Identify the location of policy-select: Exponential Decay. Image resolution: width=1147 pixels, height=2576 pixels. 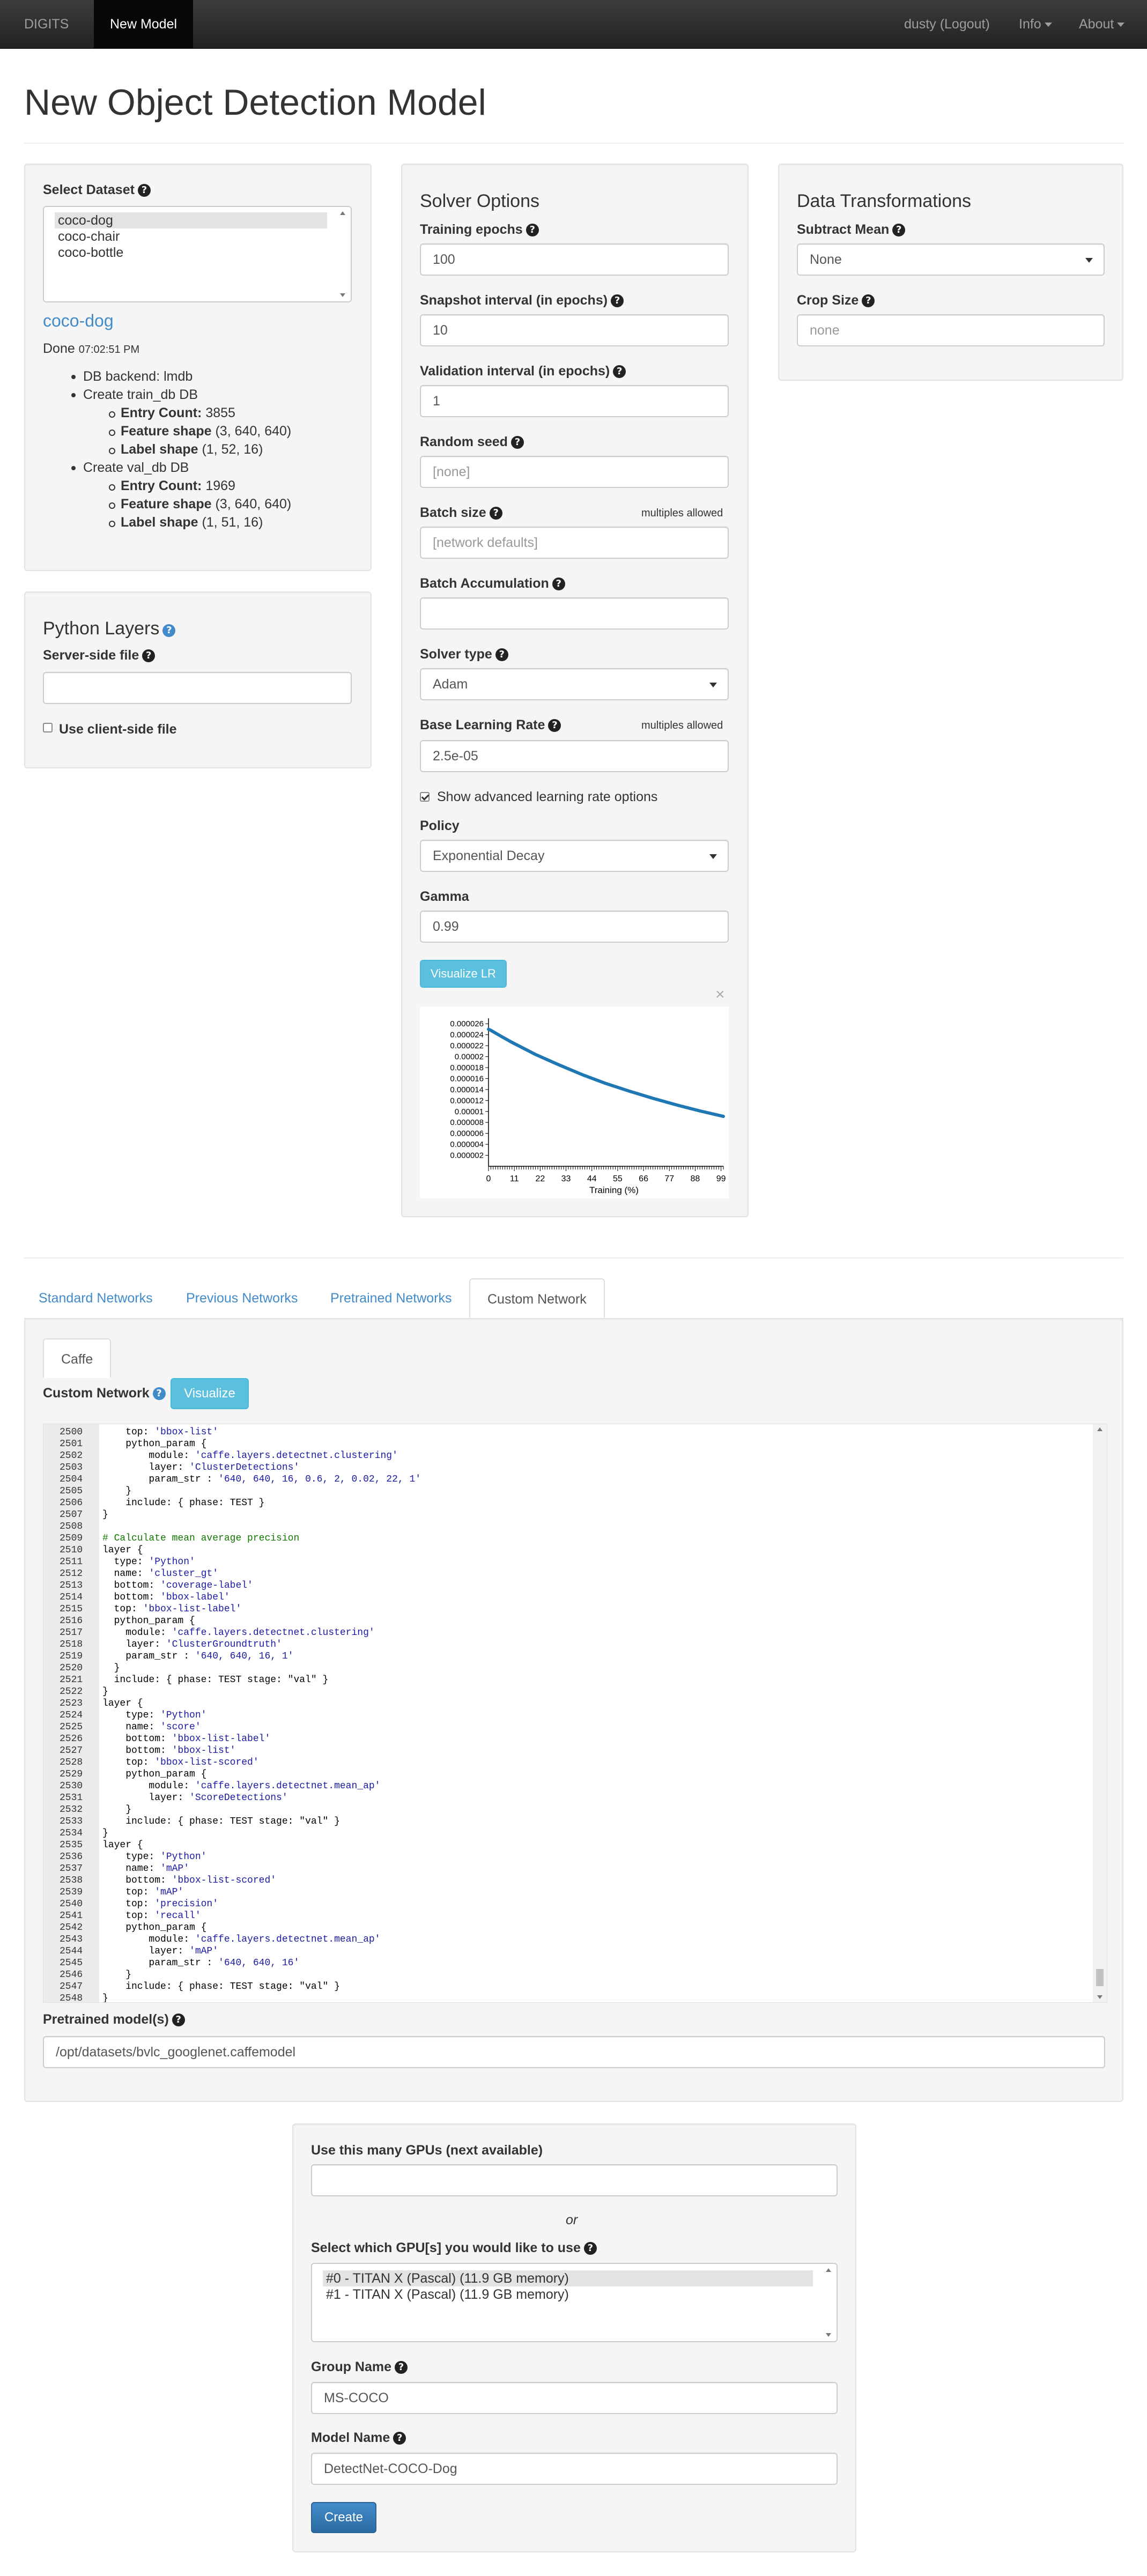
(574, 856).